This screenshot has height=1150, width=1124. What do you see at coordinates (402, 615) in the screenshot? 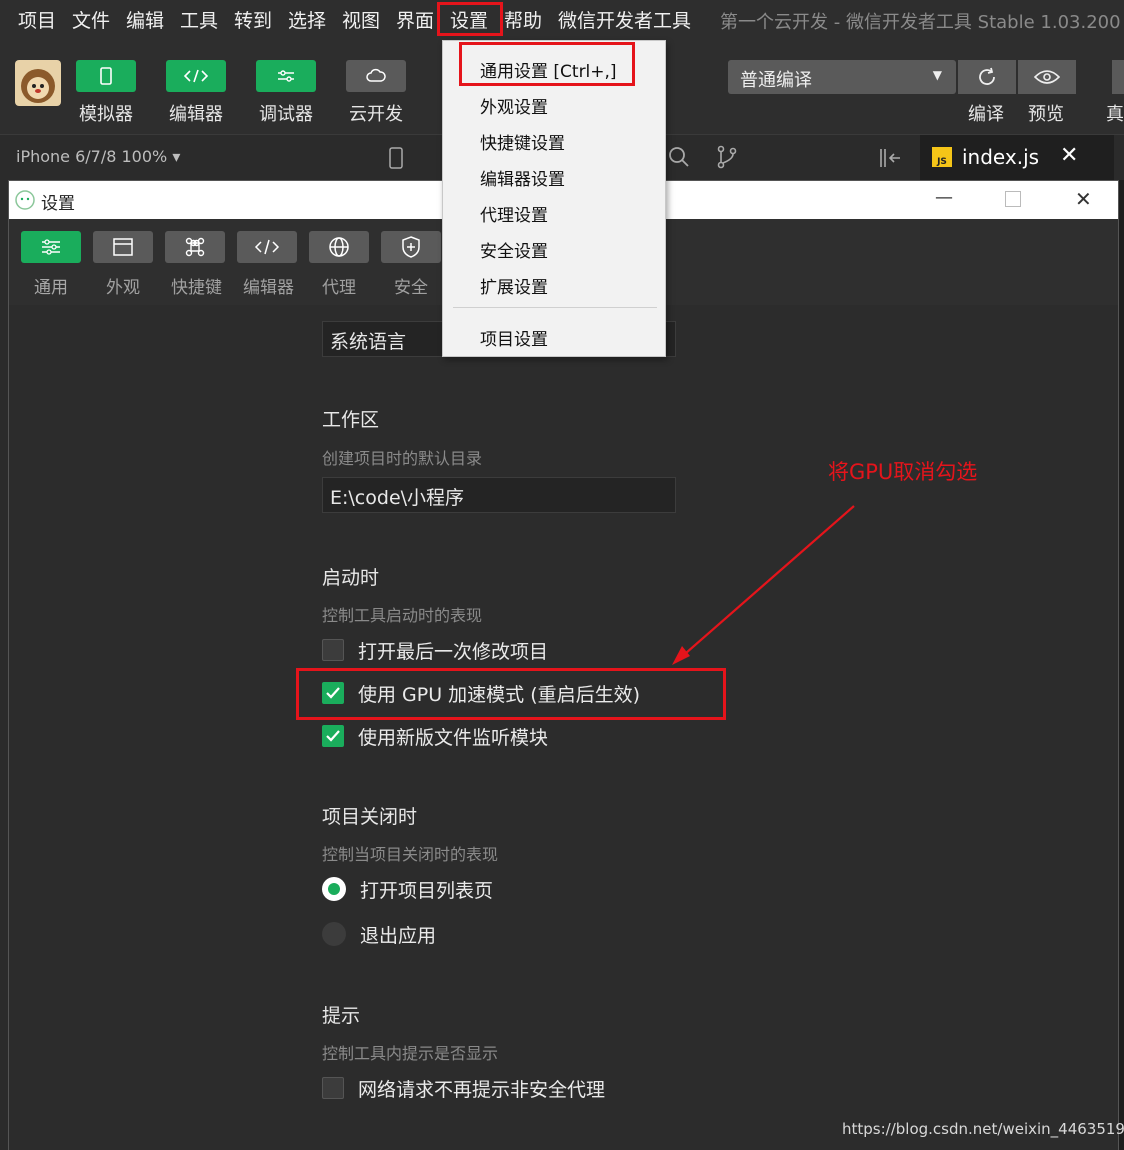
I see `startup-desc: 控制工具启动时的表现` at bounding box center [402, 615].